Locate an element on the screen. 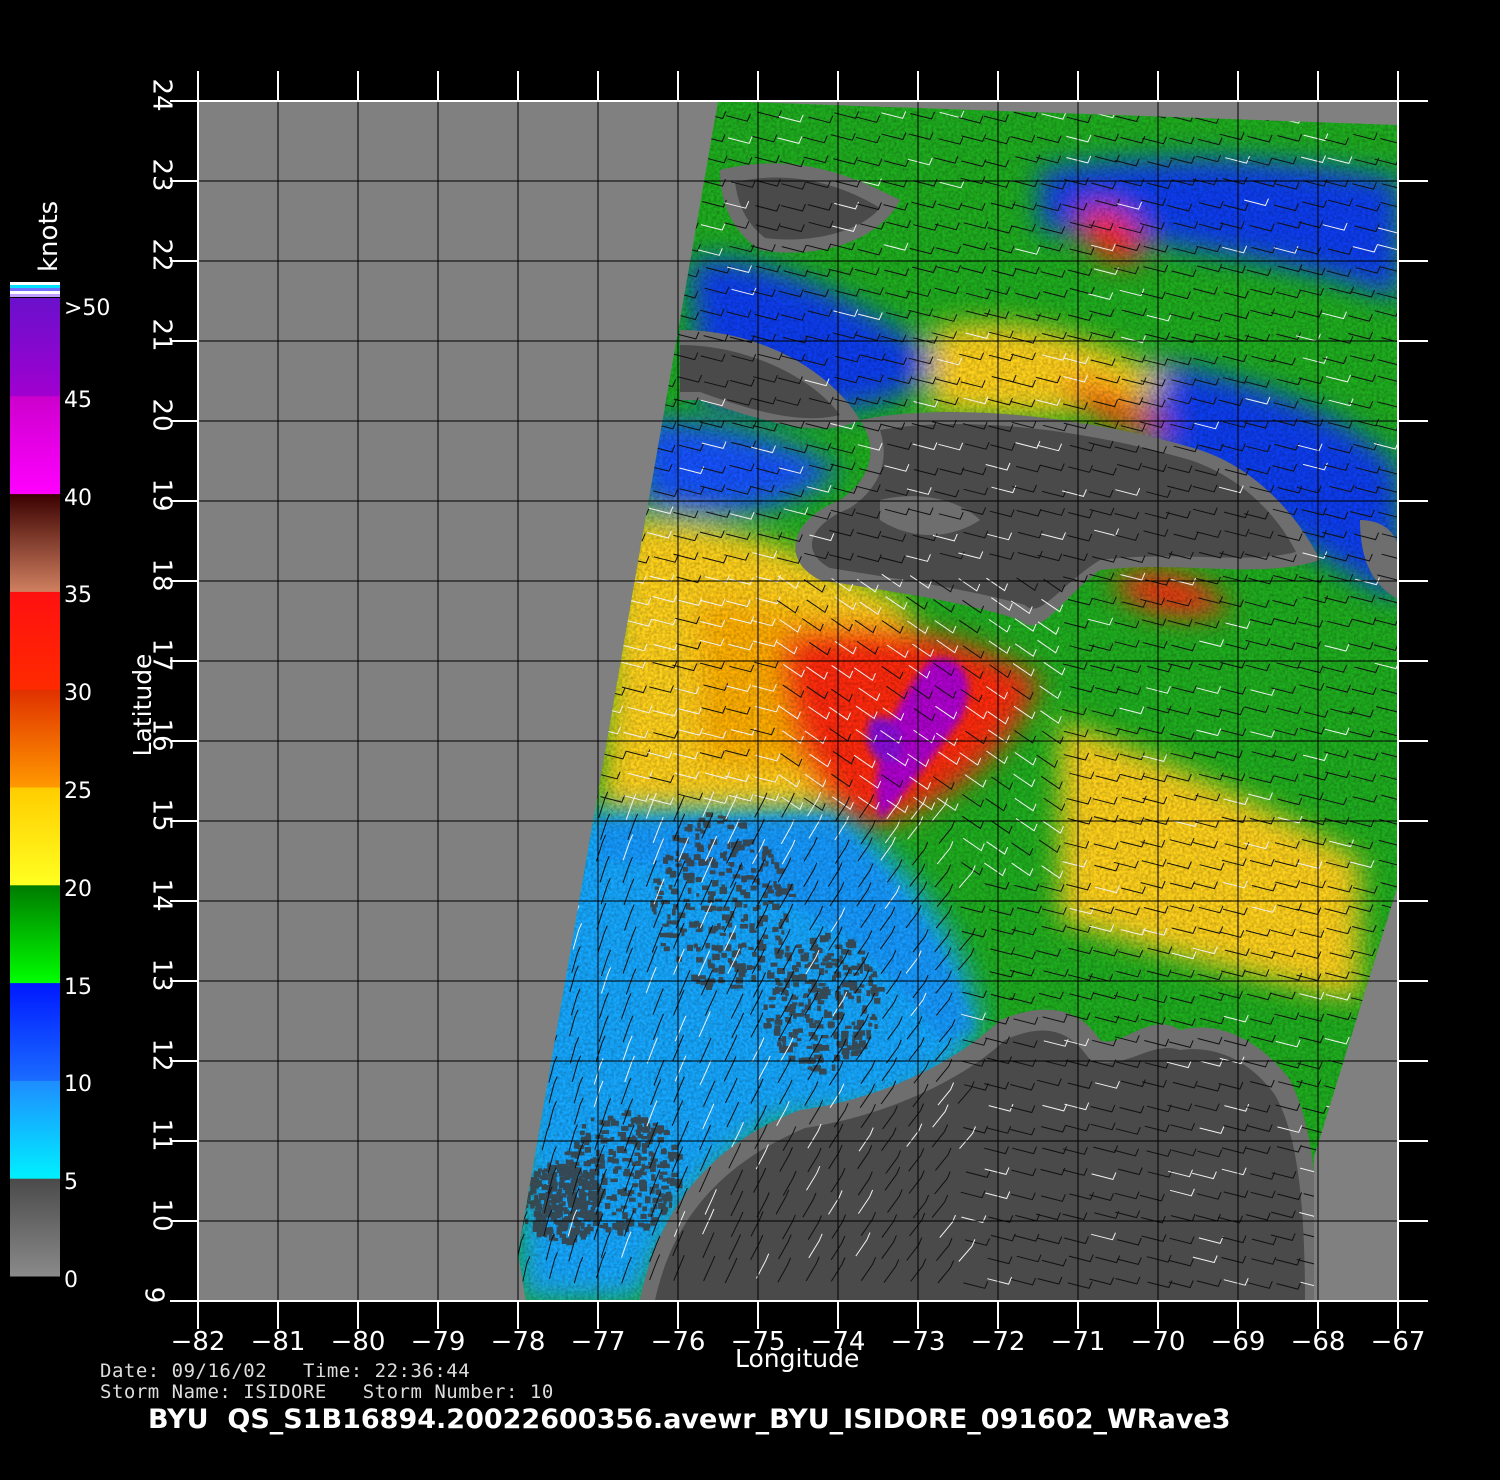 The image size is (1500, 1480). latitude-tick-label: 21 is located at coordinates (161, 335).